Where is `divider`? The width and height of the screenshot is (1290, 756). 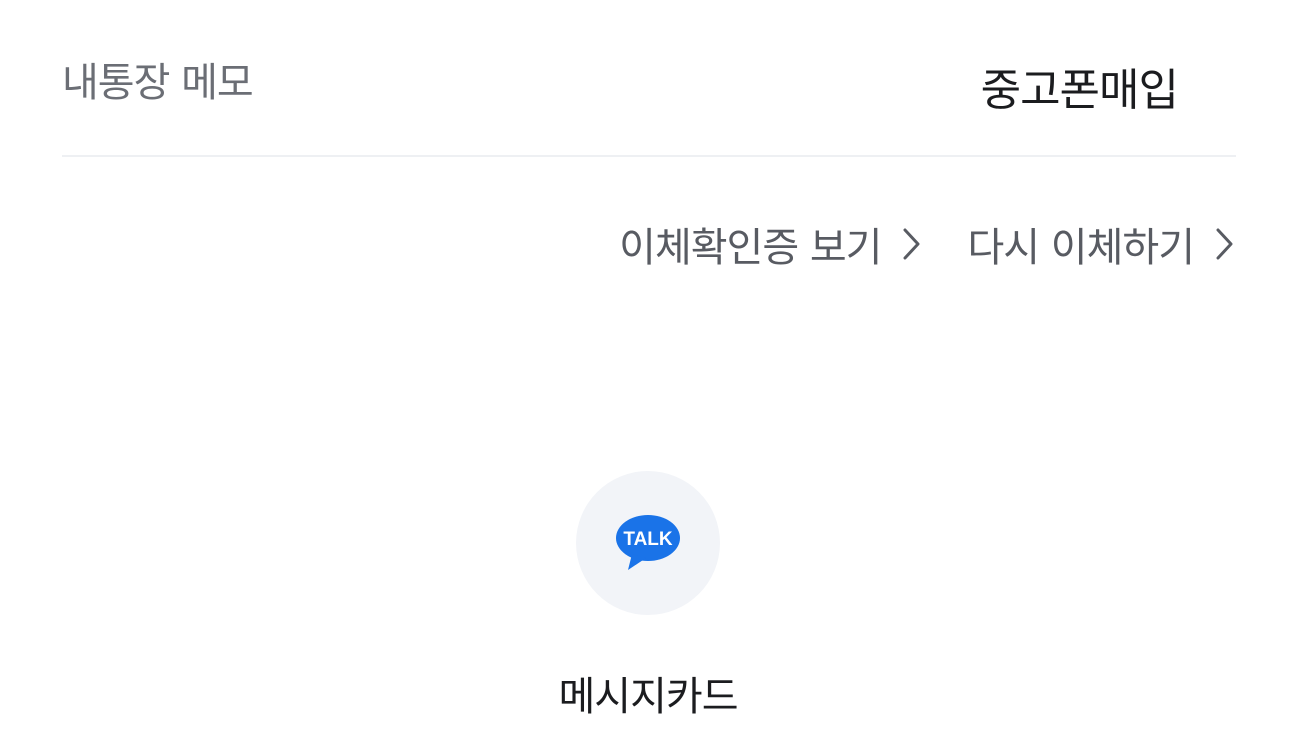 divider is located at coordinates (649, 156).